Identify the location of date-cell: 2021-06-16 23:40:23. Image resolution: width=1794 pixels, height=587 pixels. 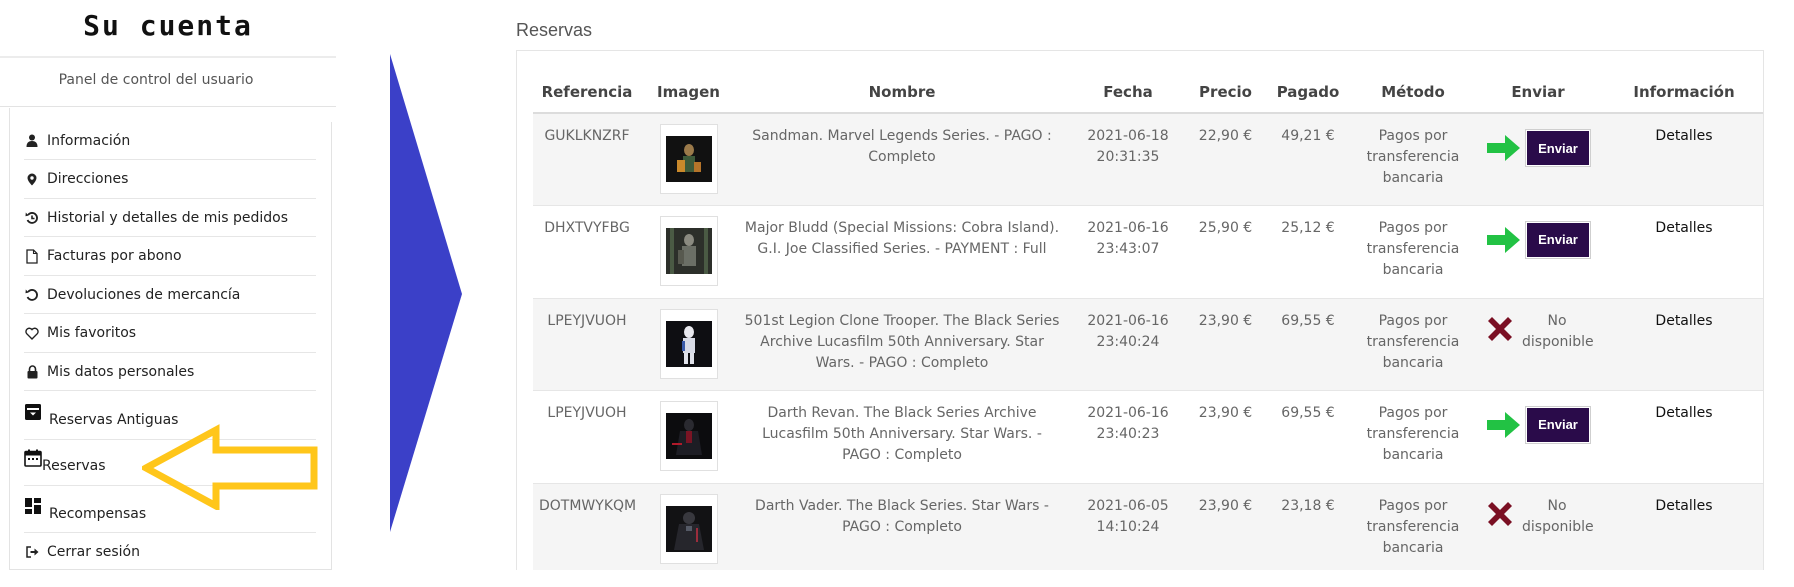
(1128, 436).